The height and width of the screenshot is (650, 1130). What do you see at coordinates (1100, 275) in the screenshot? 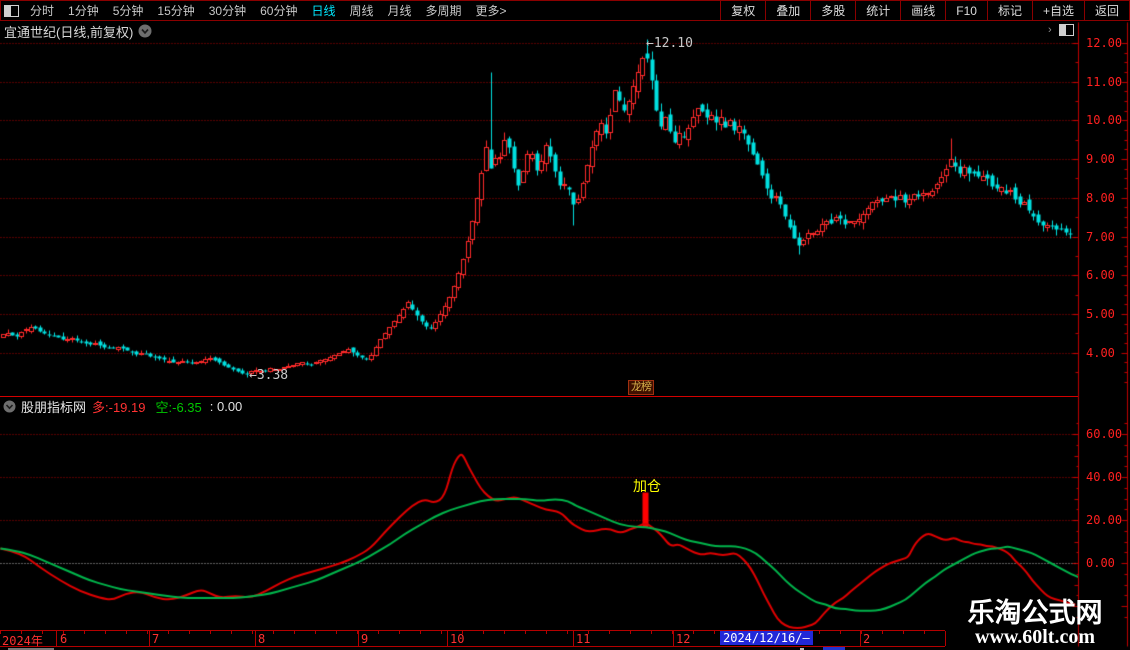
I see `price-label: 6.00` at bounding box center [1100, 275].